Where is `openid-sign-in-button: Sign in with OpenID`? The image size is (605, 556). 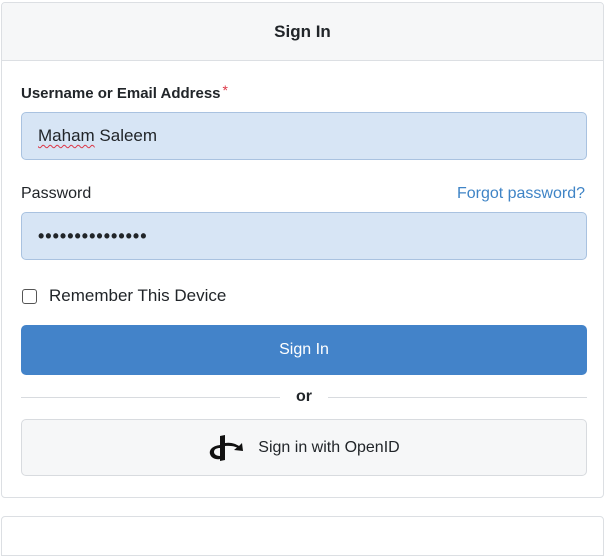 openid-sign-in-button: Sign in with OpenID is located at coordinates (304, 447).